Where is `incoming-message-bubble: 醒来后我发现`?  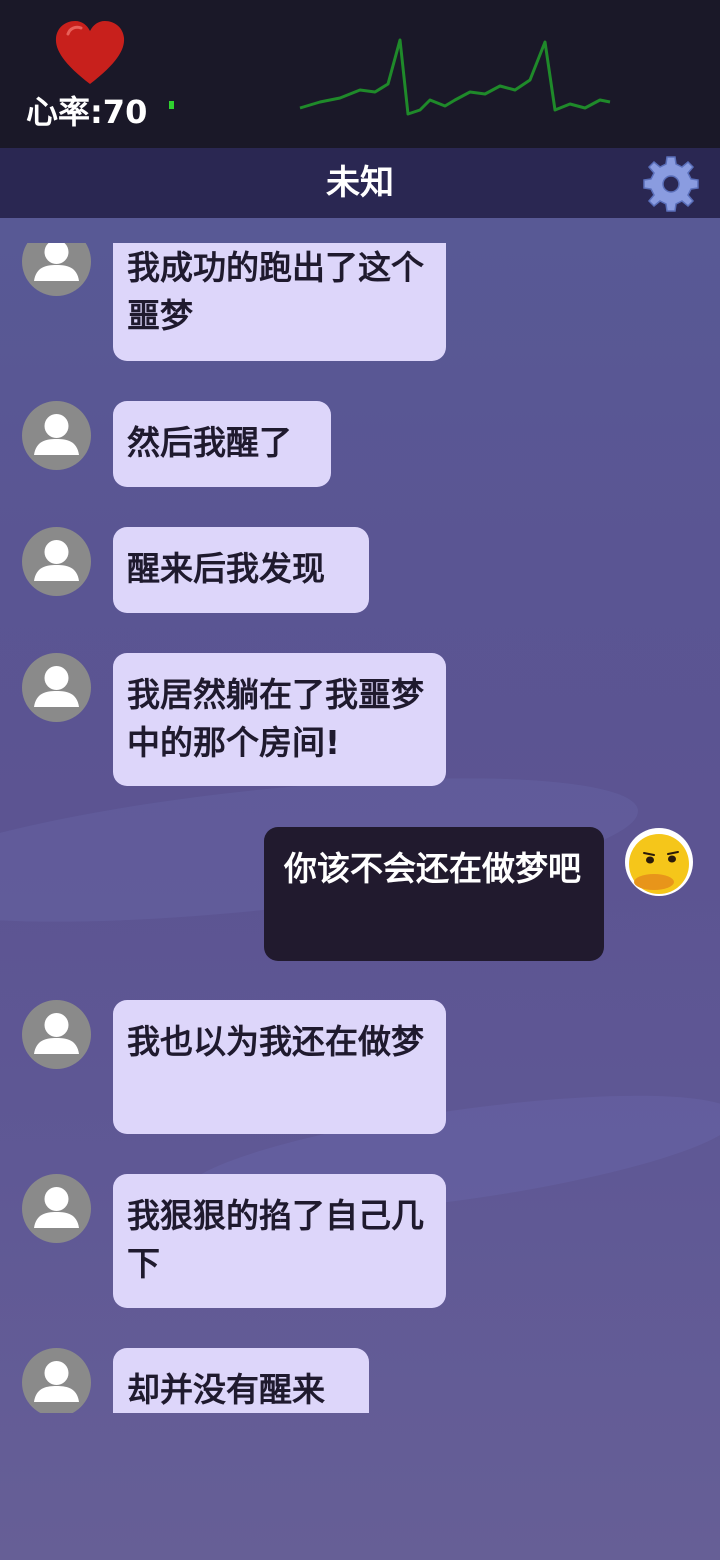 incoming-message-bubble: 醒来后我发现 is located at coordinates (241, 570).